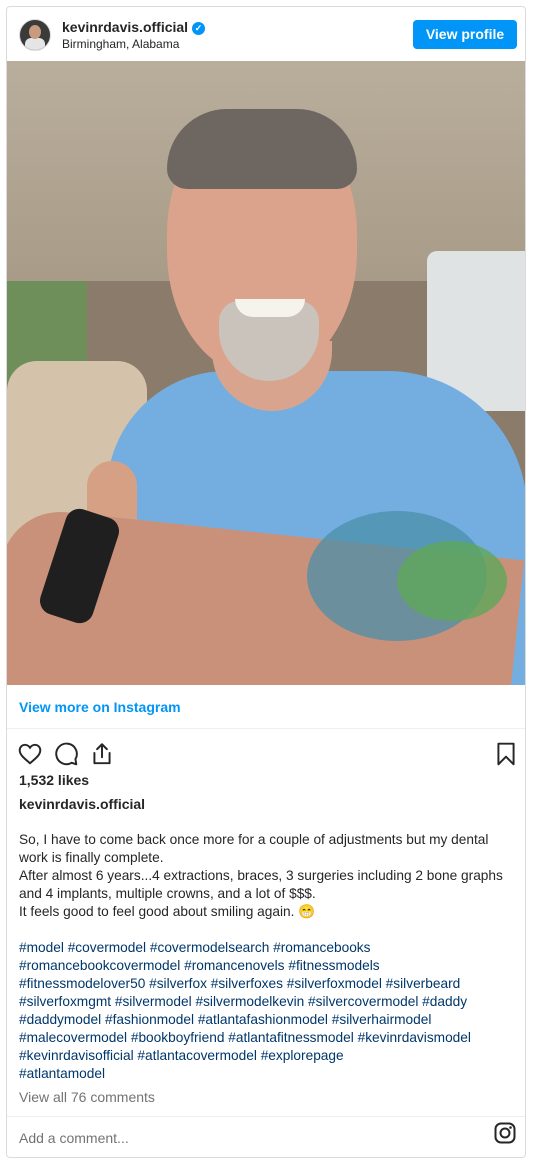  I want to click on bookmark-icon, so click(506, 754).